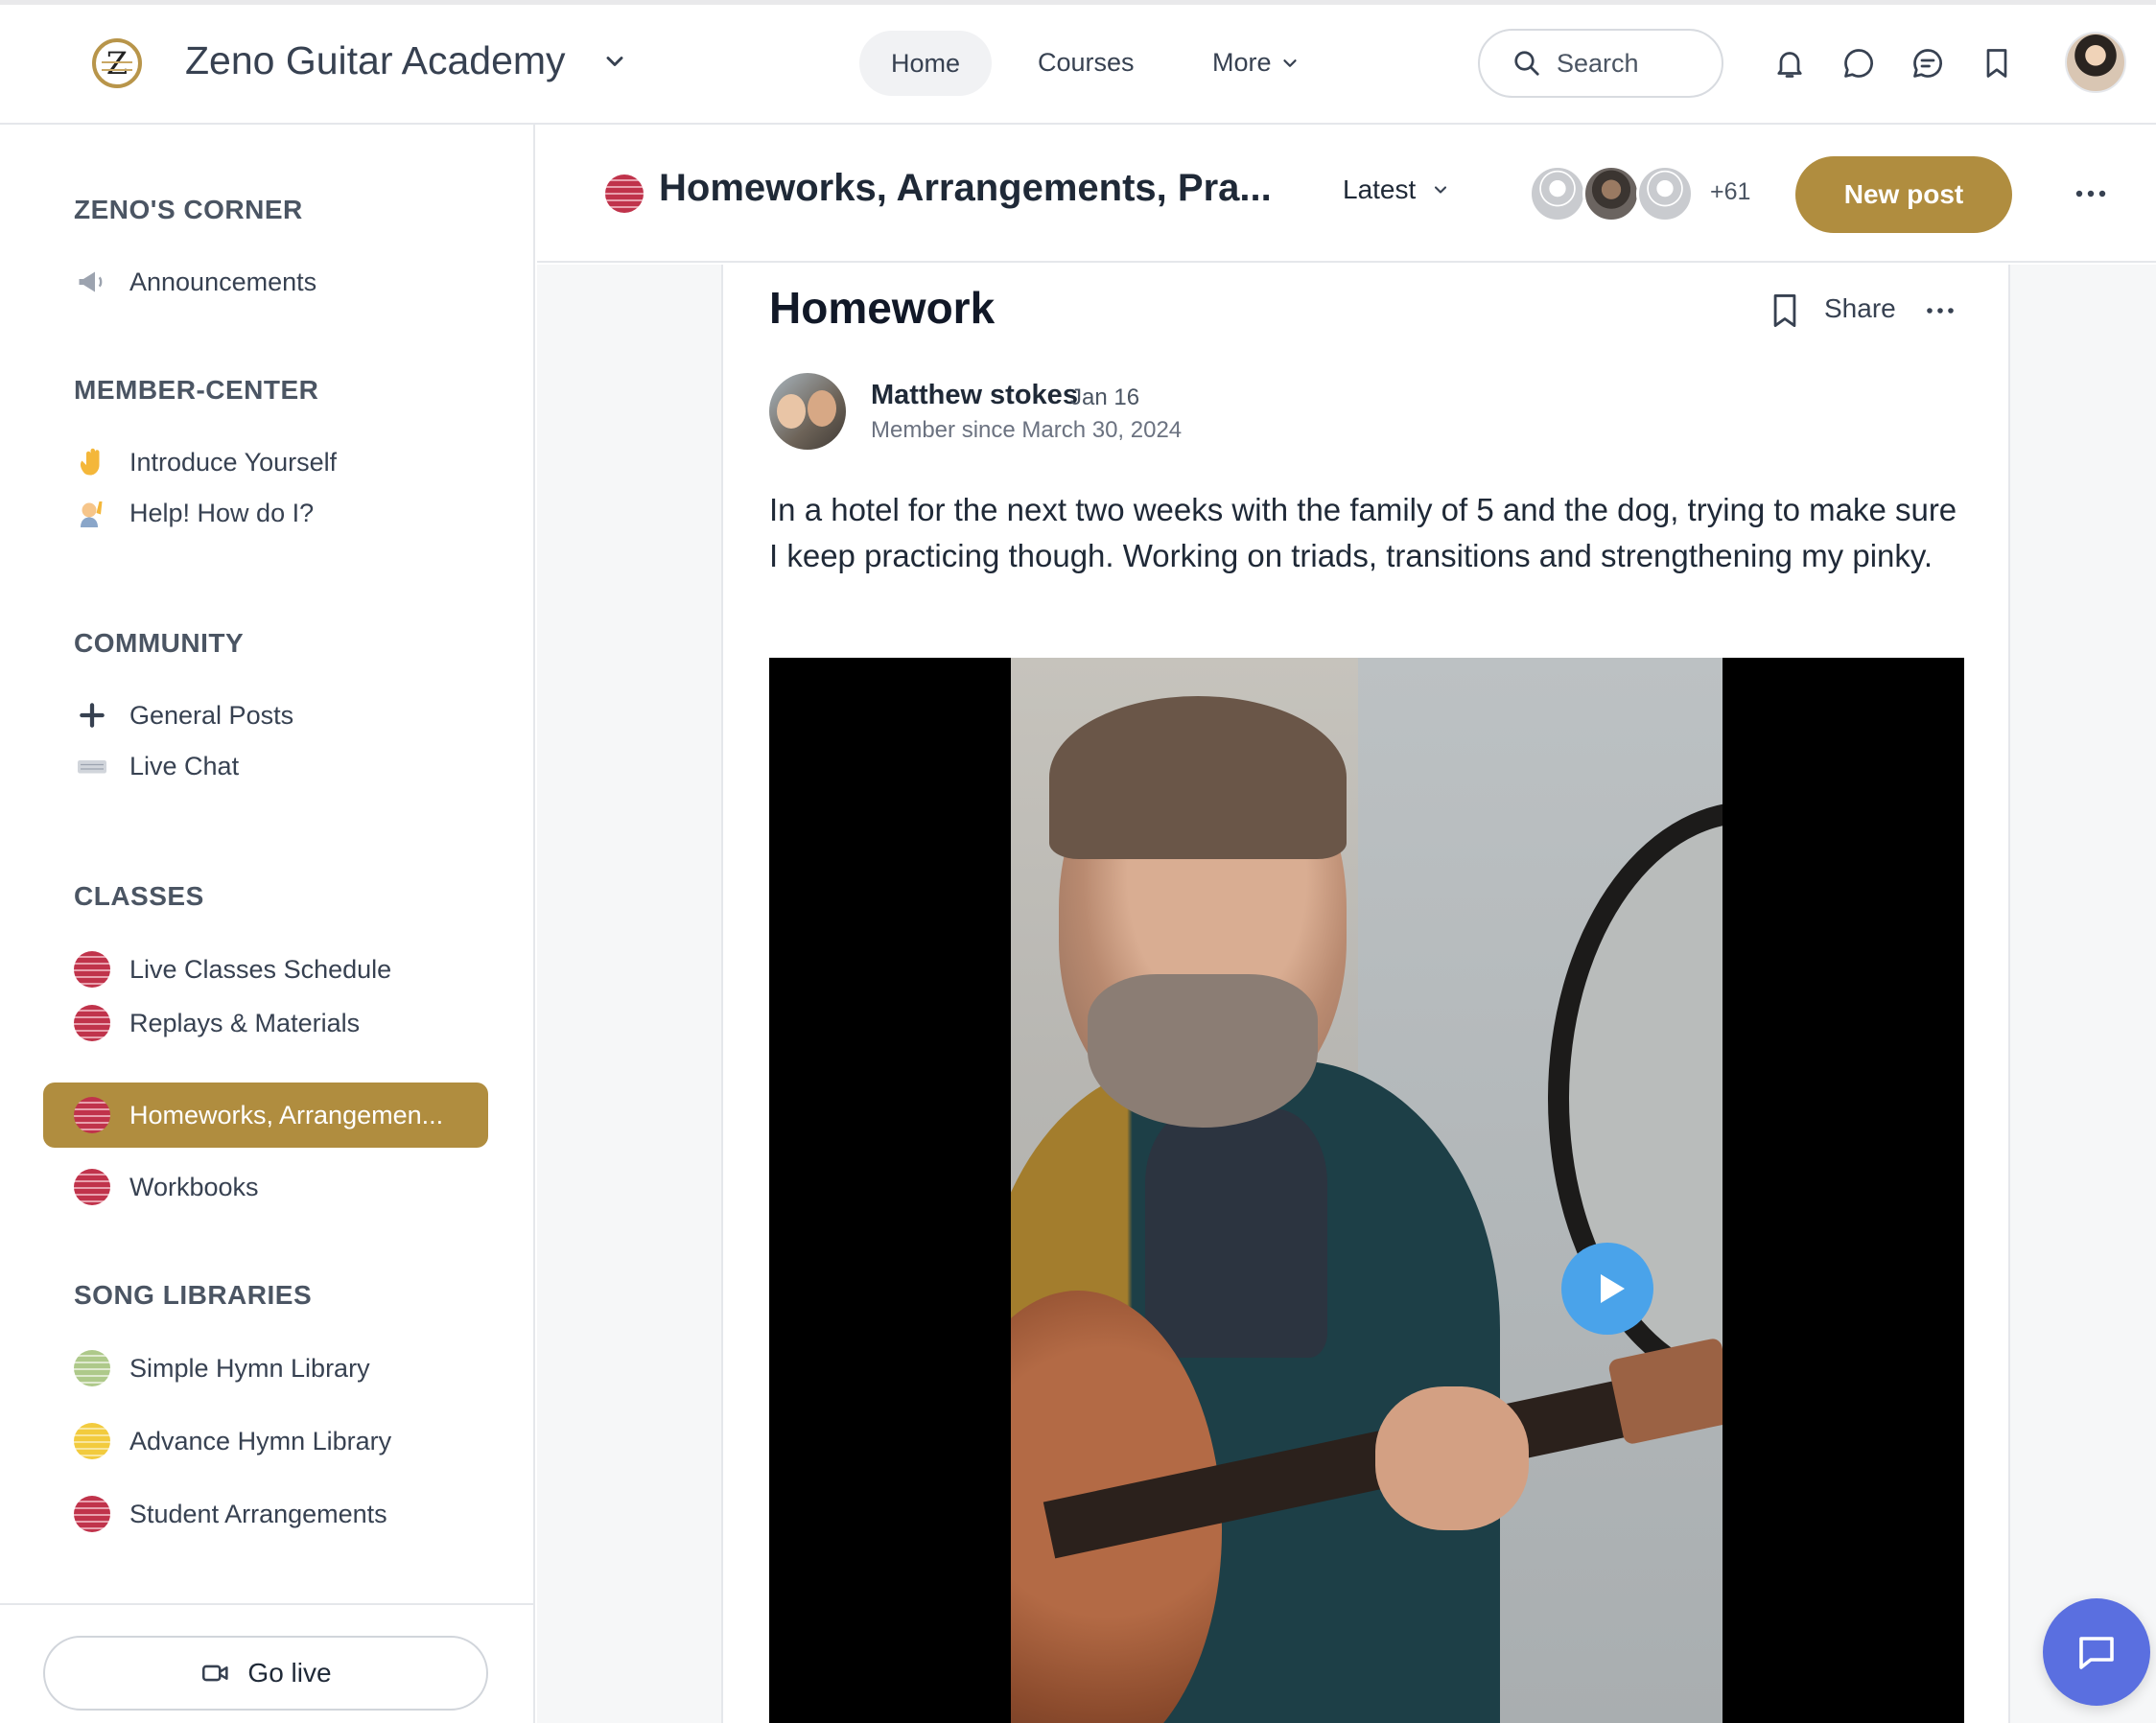  I want to click on messages-icon, so click(1927, 64).